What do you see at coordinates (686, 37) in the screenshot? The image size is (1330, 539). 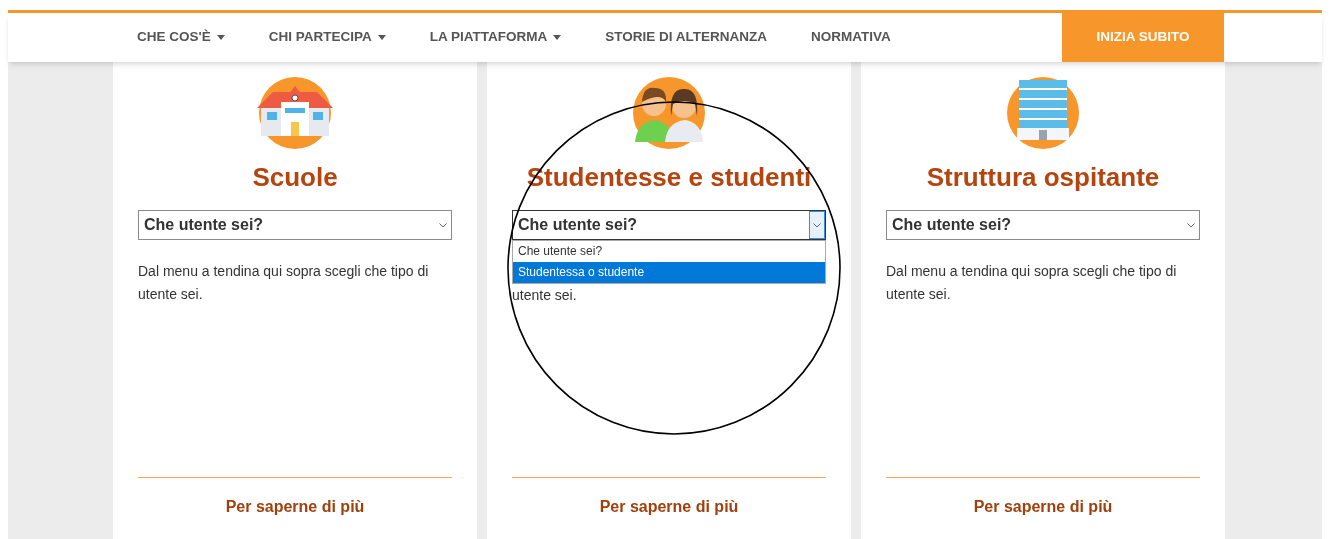 I see `nav-link: STORIE DI ALTERNANZA` at bounding box center [686, 37].